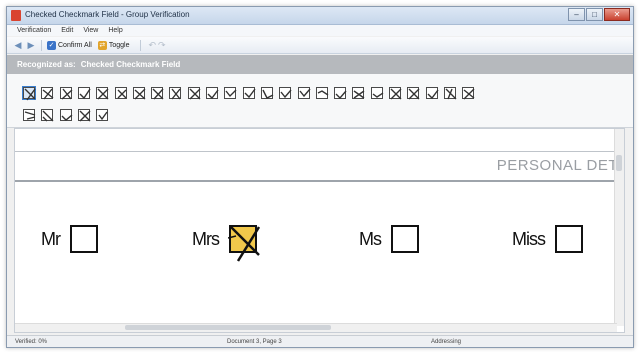 The width and height of the screenshot is (643, 352). Describe the element at coordinates (576, 14) in the screenshot. I see `minimize-button: –` at that location.